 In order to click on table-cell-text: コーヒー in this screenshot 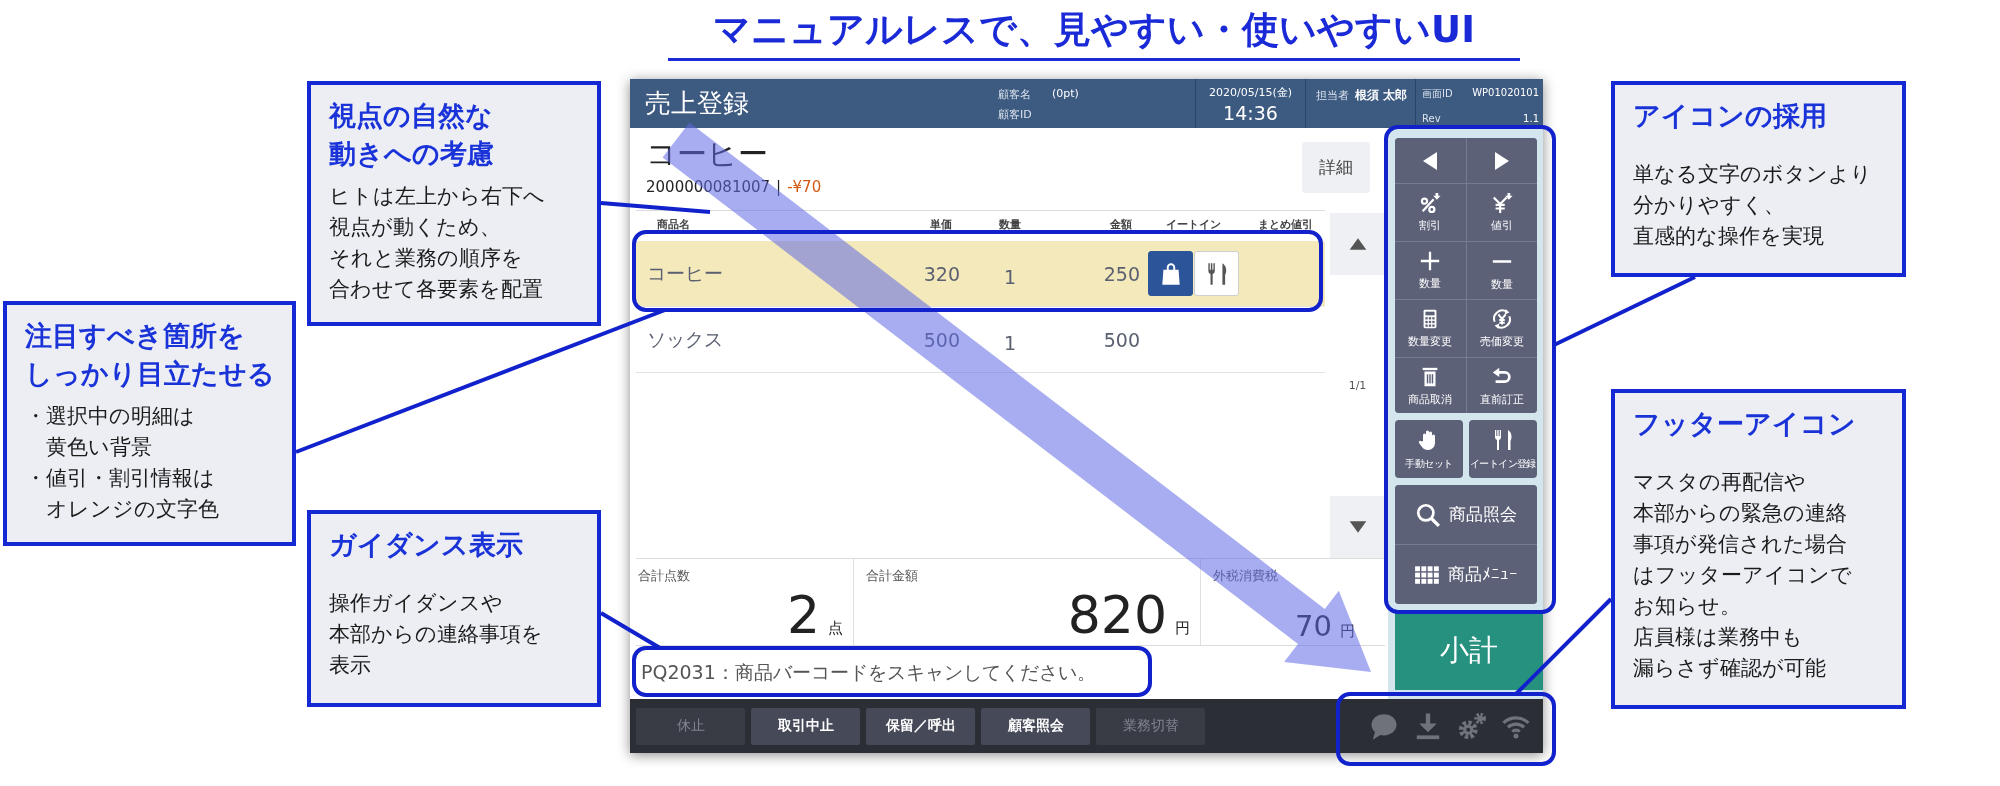, I will do `click(685, 273)`.